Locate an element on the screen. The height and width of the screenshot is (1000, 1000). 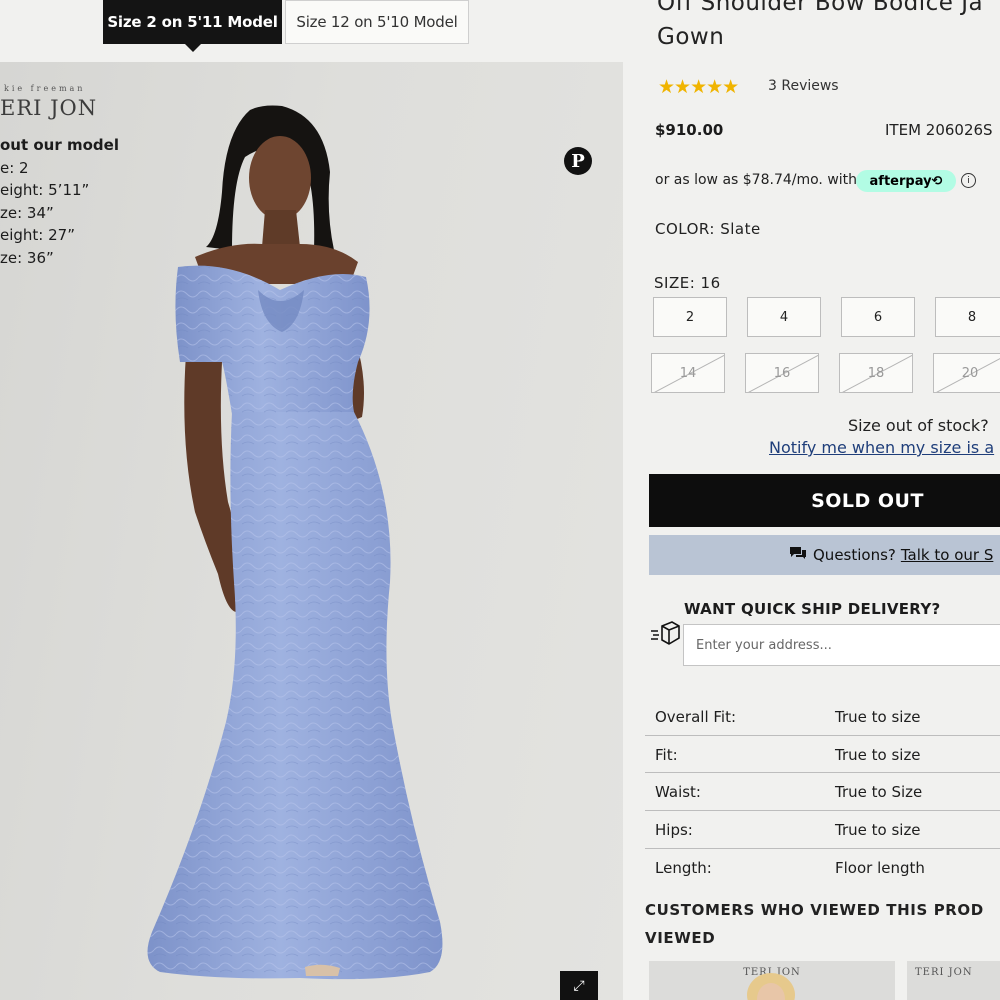
brand-tagline: kie freeman is located at coordinates (45, 88).